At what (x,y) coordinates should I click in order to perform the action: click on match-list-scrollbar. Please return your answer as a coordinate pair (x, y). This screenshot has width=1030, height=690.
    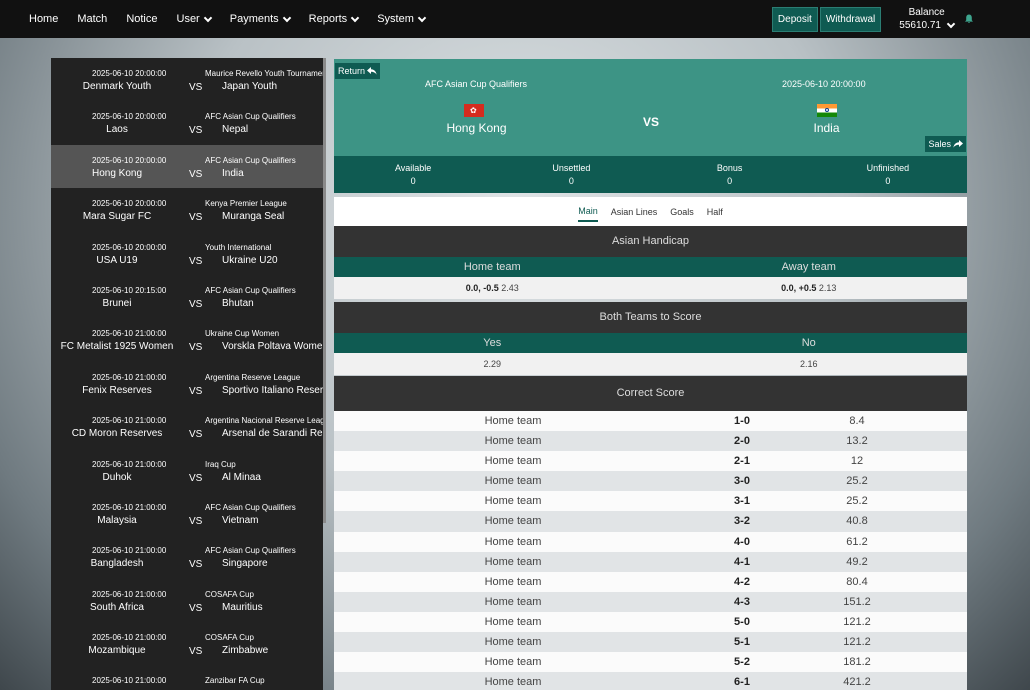
    Looking at the image, I should click on (324, 290).